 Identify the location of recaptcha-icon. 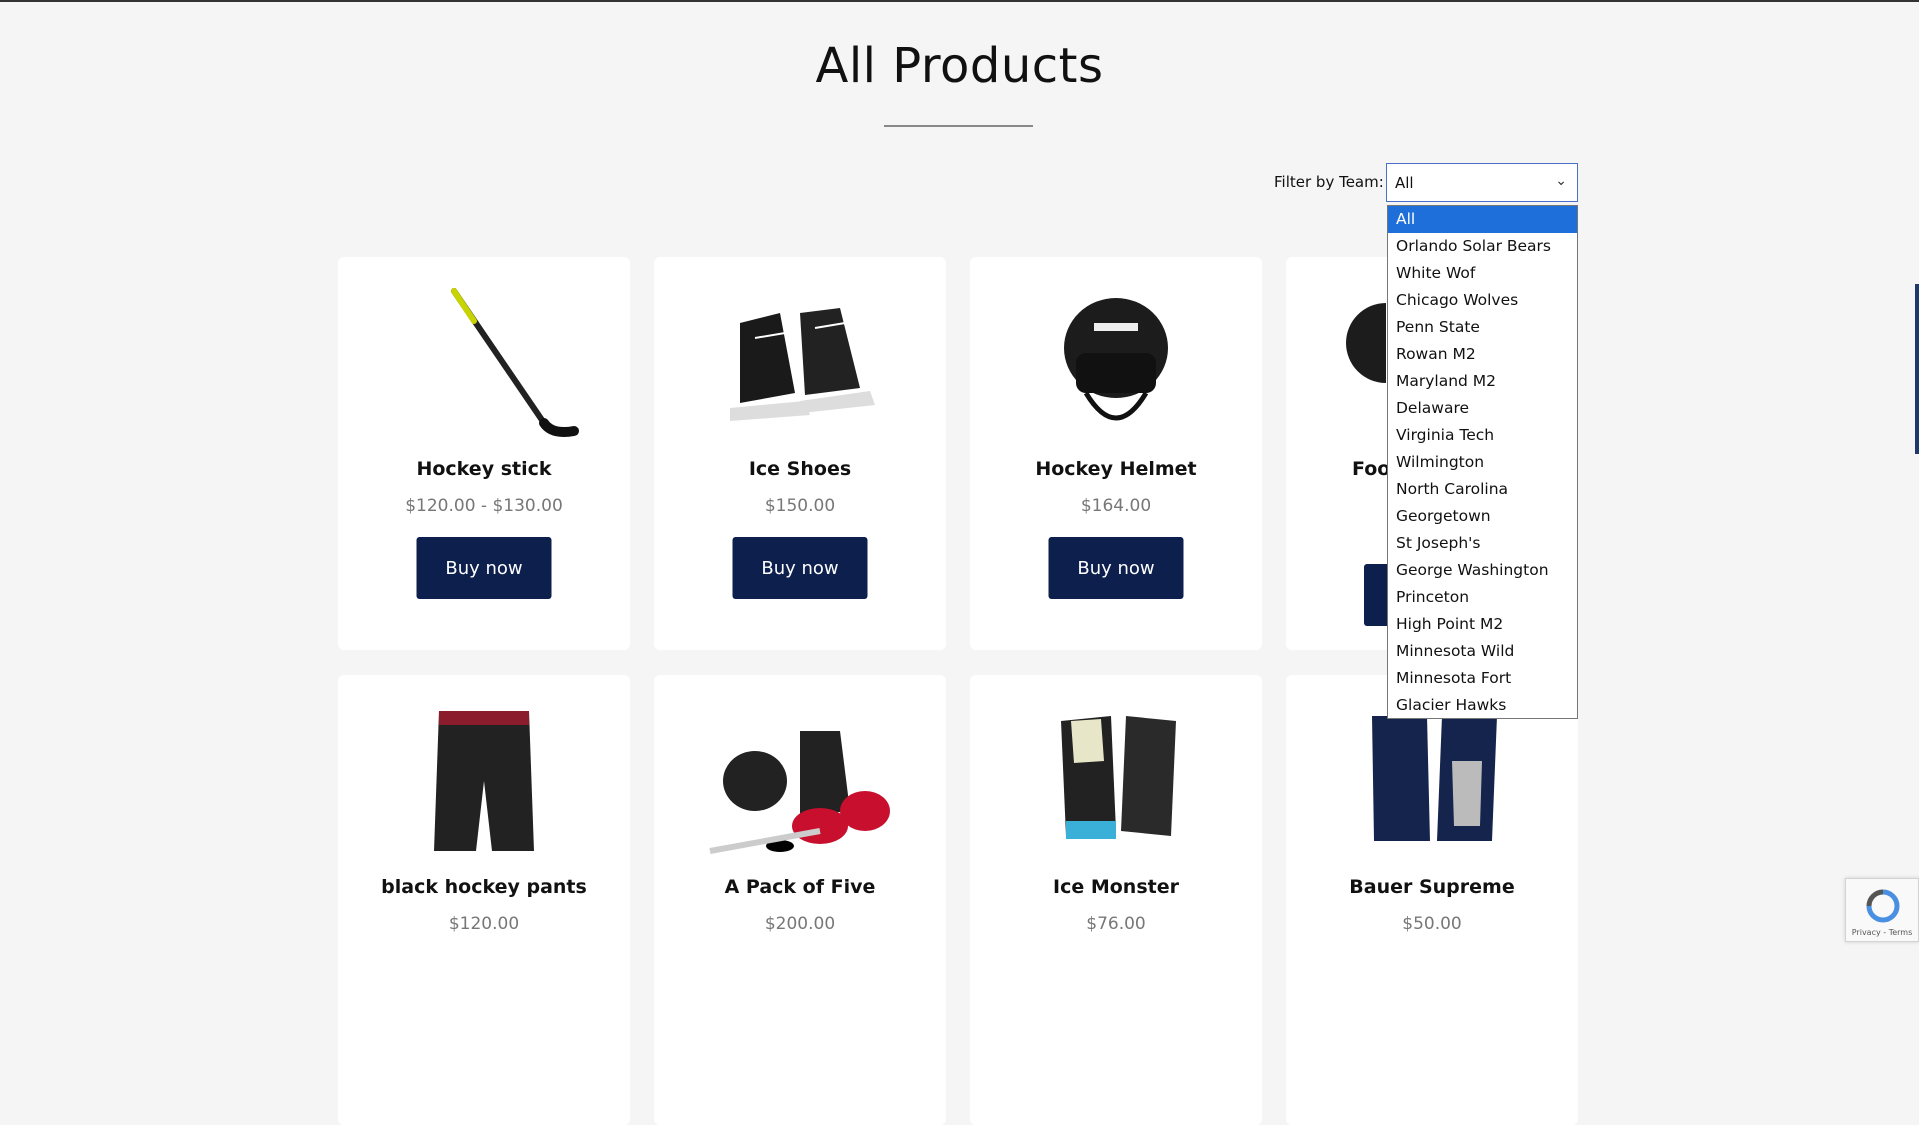
(1883, 906).